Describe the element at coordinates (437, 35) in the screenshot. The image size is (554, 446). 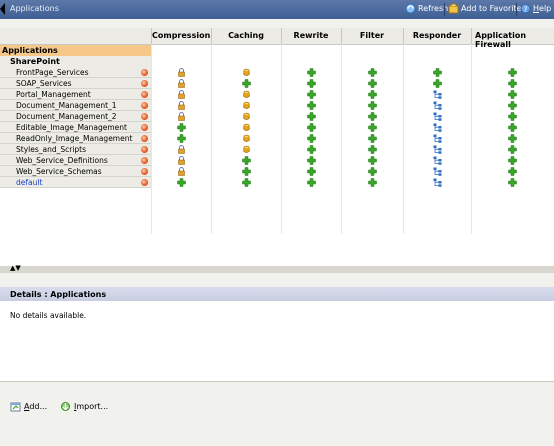
I see `column-responder: Responder` at that location.